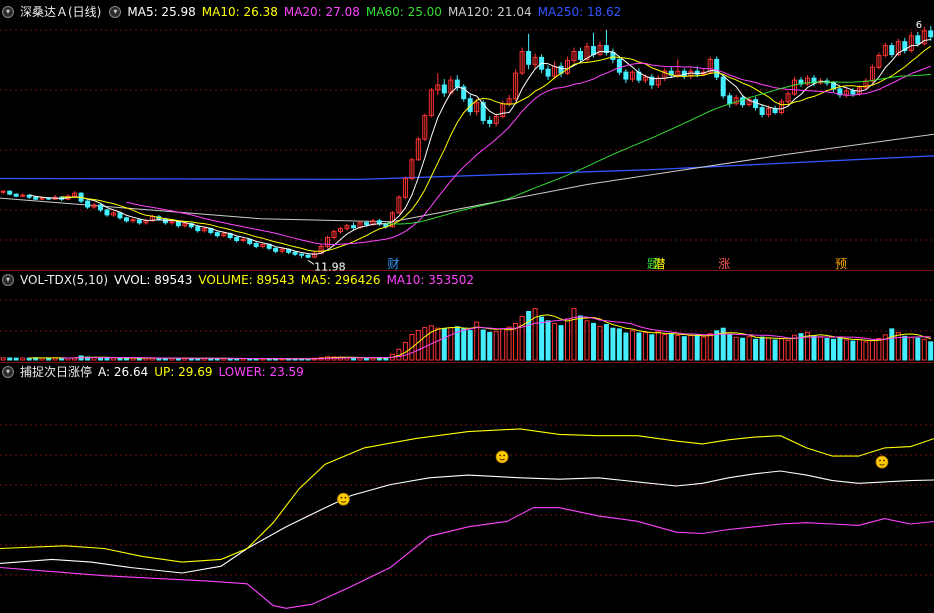 The height and width of the screenshot is (613, 934). Describe the element at coordinates (330, 266) in the screenshot. I see `low-price-label: 11.98` at that location.